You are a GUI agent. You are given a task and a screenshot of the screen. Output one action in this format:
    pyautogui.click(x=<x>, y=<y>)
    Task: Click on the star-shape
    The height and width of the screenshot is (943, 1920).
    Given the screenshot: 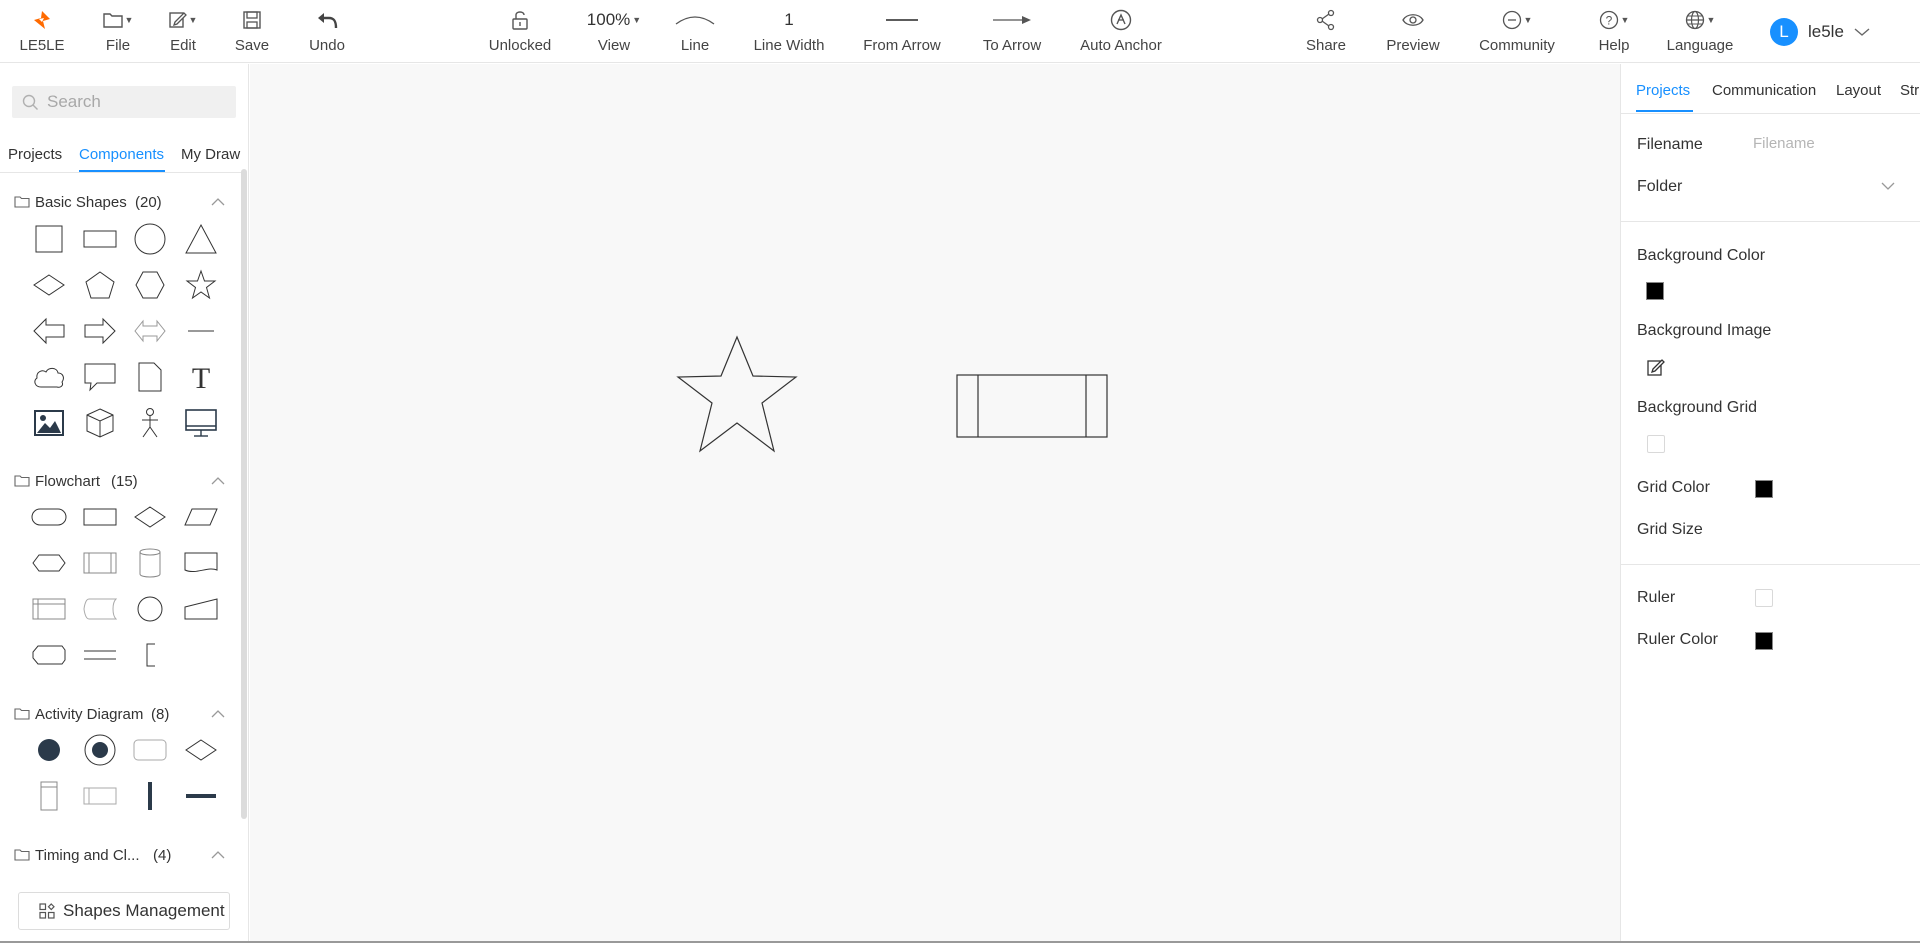 What is the action you would take?
    pyautogui.click(x=201, y=285)
    